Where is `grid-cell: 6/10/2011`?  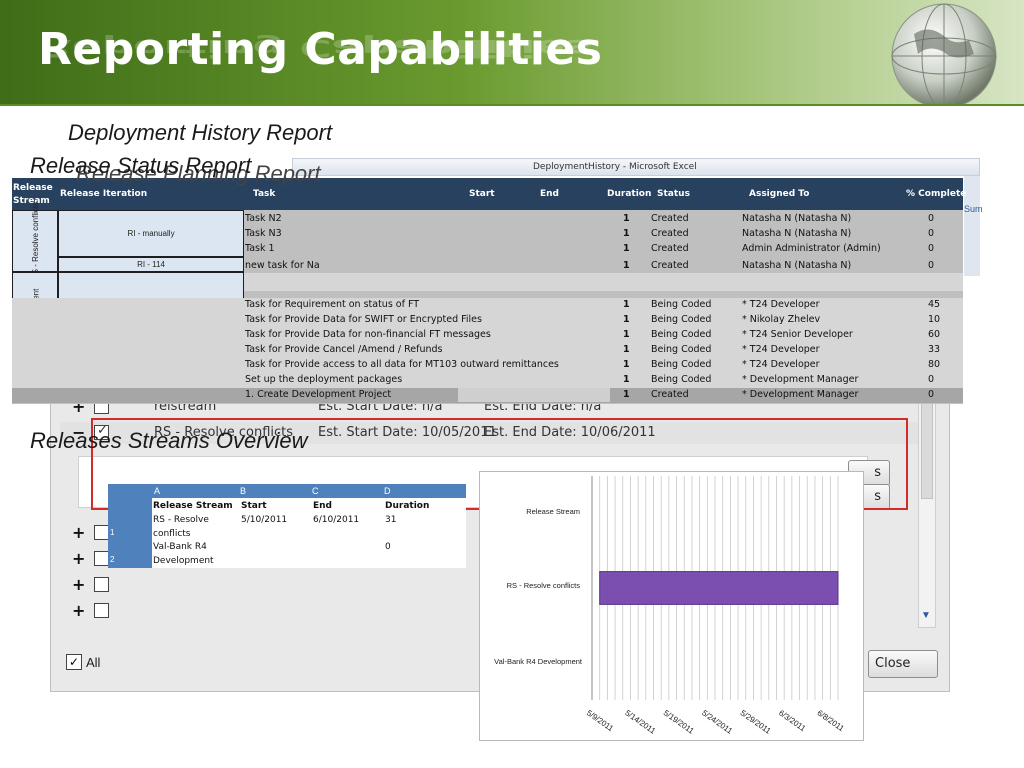 grid-cell: 6/10/2011 is located at coordinates (336, 520).